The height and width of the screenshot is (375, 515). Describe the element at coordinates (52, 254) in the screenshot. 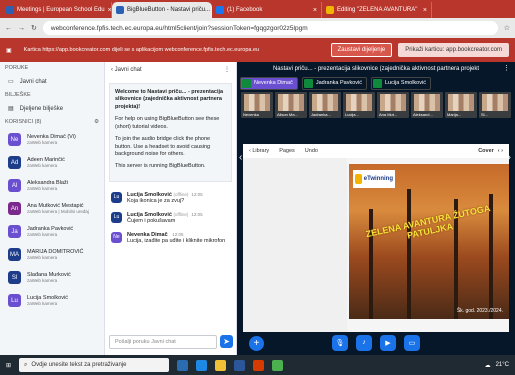

I see `user-item: MA MARIJA DOMITROVIĆ zaWeb kamera` at that location.